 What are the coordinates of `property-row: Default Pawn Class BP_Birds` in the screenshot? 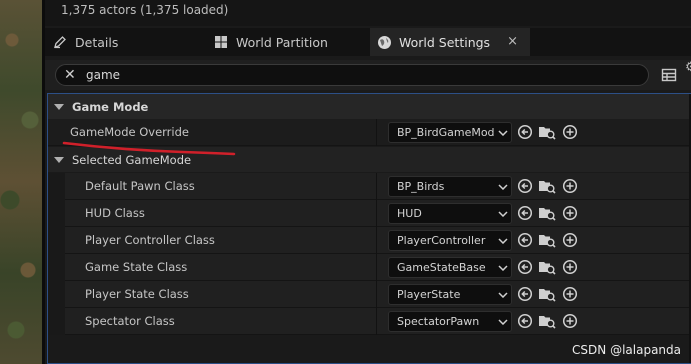 It's located at (369, 186).